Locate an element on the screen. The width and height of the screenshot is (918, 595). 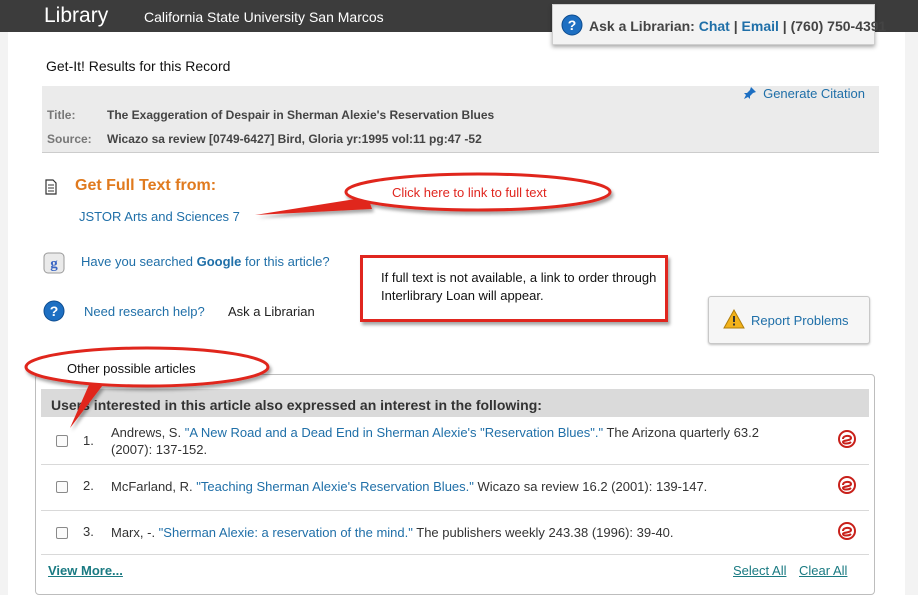
chat-link: Chat is located at coordinates (714, 26).